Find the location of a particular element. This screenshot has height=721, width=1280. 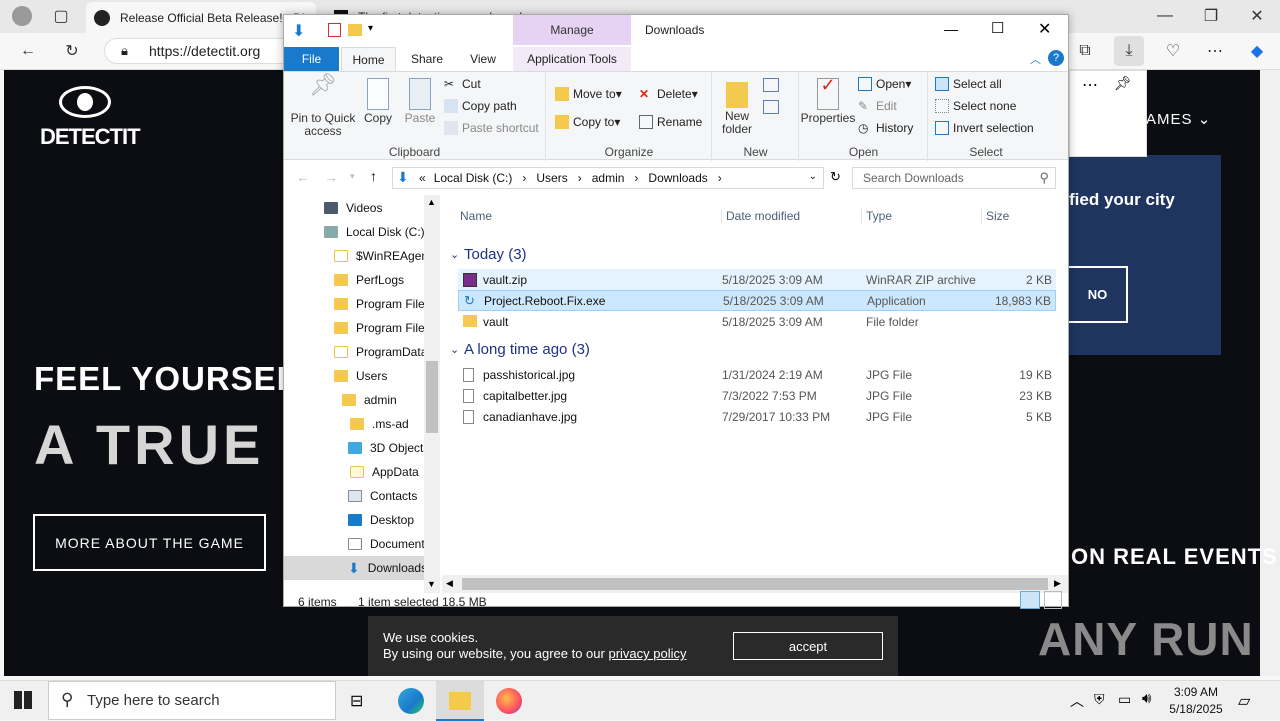

rename-button: Rename is located at coordinates (670, 122).